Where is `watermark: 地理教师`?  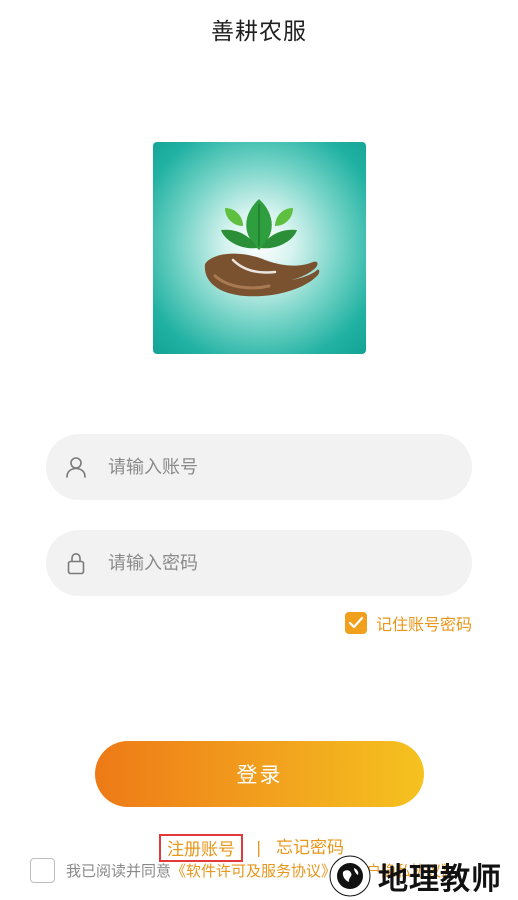
watermark: 地理教师 is located at coordinates (415, 876).